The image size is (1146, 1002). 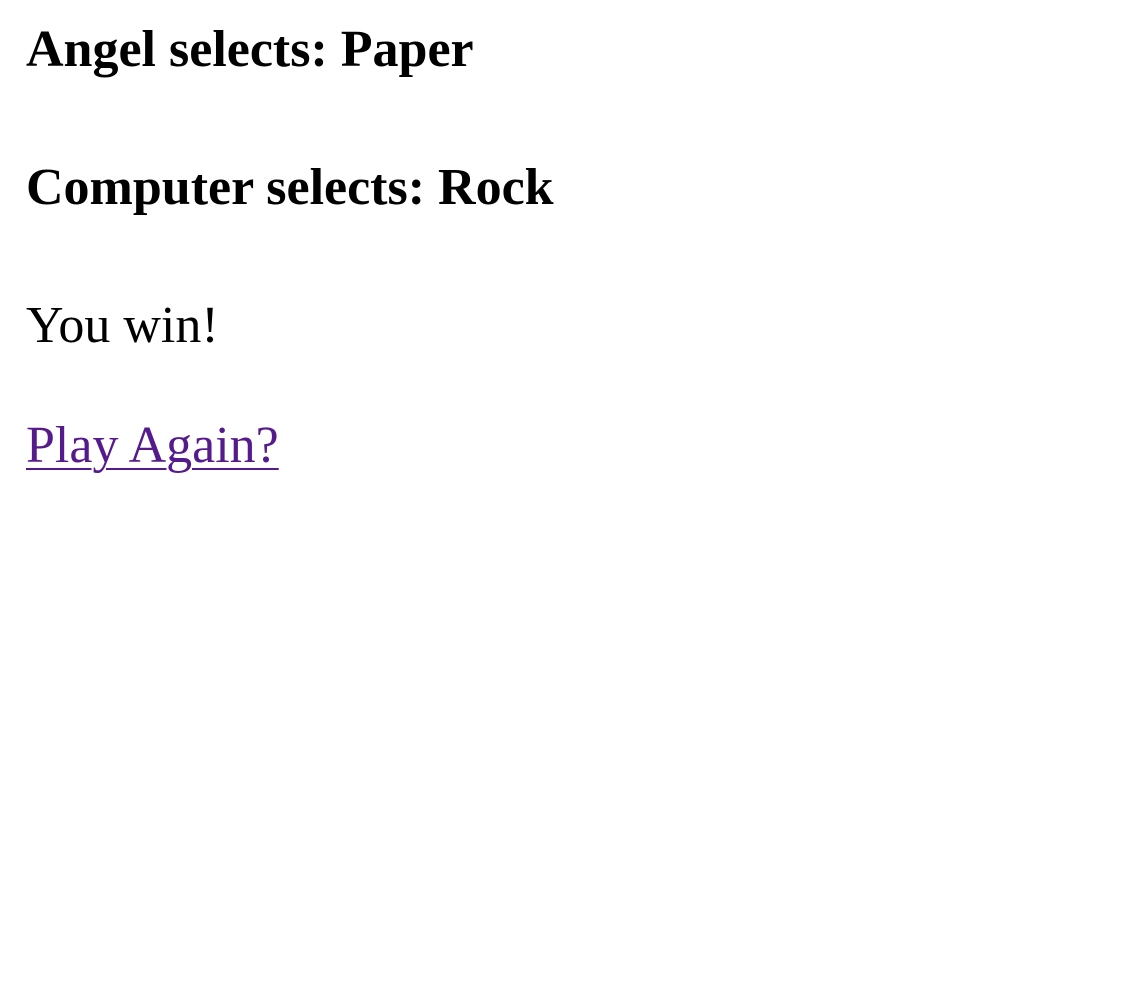 What do you see at coordinates (122, 325) in the screenshot?
I see `game-result-text: You win!` at bounding box center [122, 325].